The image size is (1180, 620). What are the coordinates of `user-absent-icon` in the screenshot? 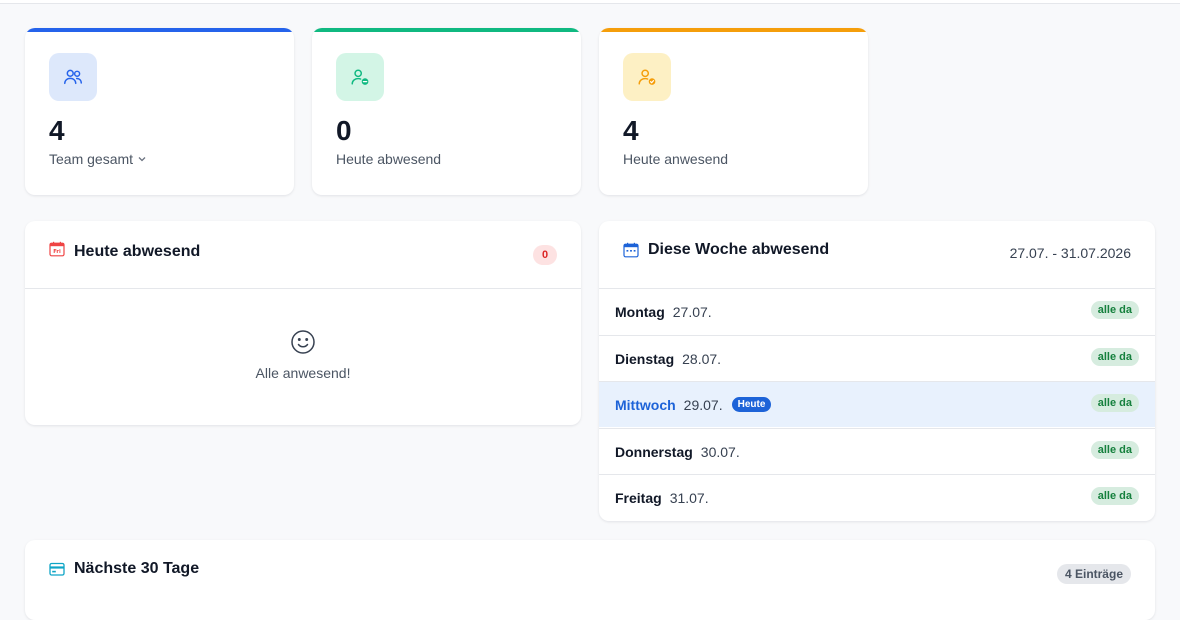 It's located at (360, 77).